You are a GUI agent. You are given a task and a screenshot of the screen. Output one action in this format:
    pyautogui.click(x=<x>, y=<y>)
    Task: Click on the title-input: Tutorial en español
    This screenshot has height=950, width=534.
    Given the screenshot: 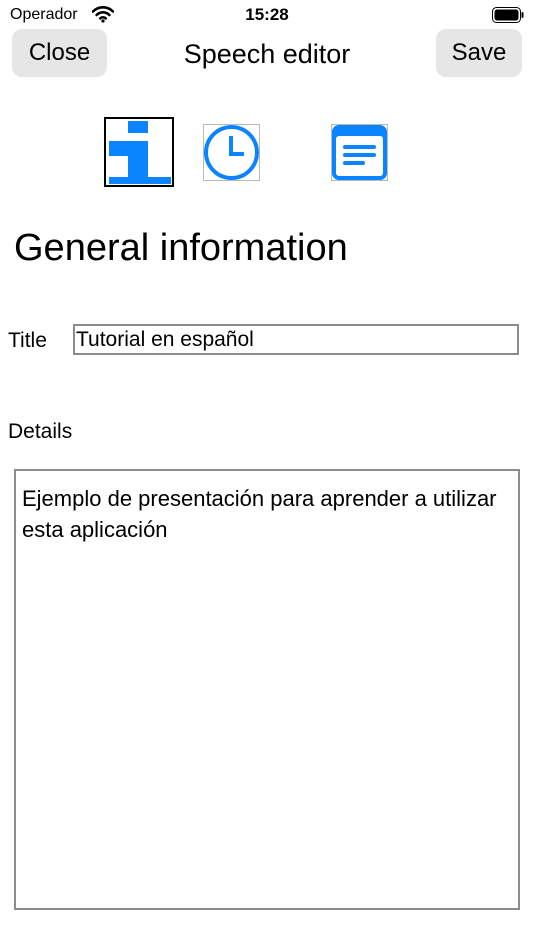 What is the action you would take?
    pyautogui.click(x=296, y=339)
    